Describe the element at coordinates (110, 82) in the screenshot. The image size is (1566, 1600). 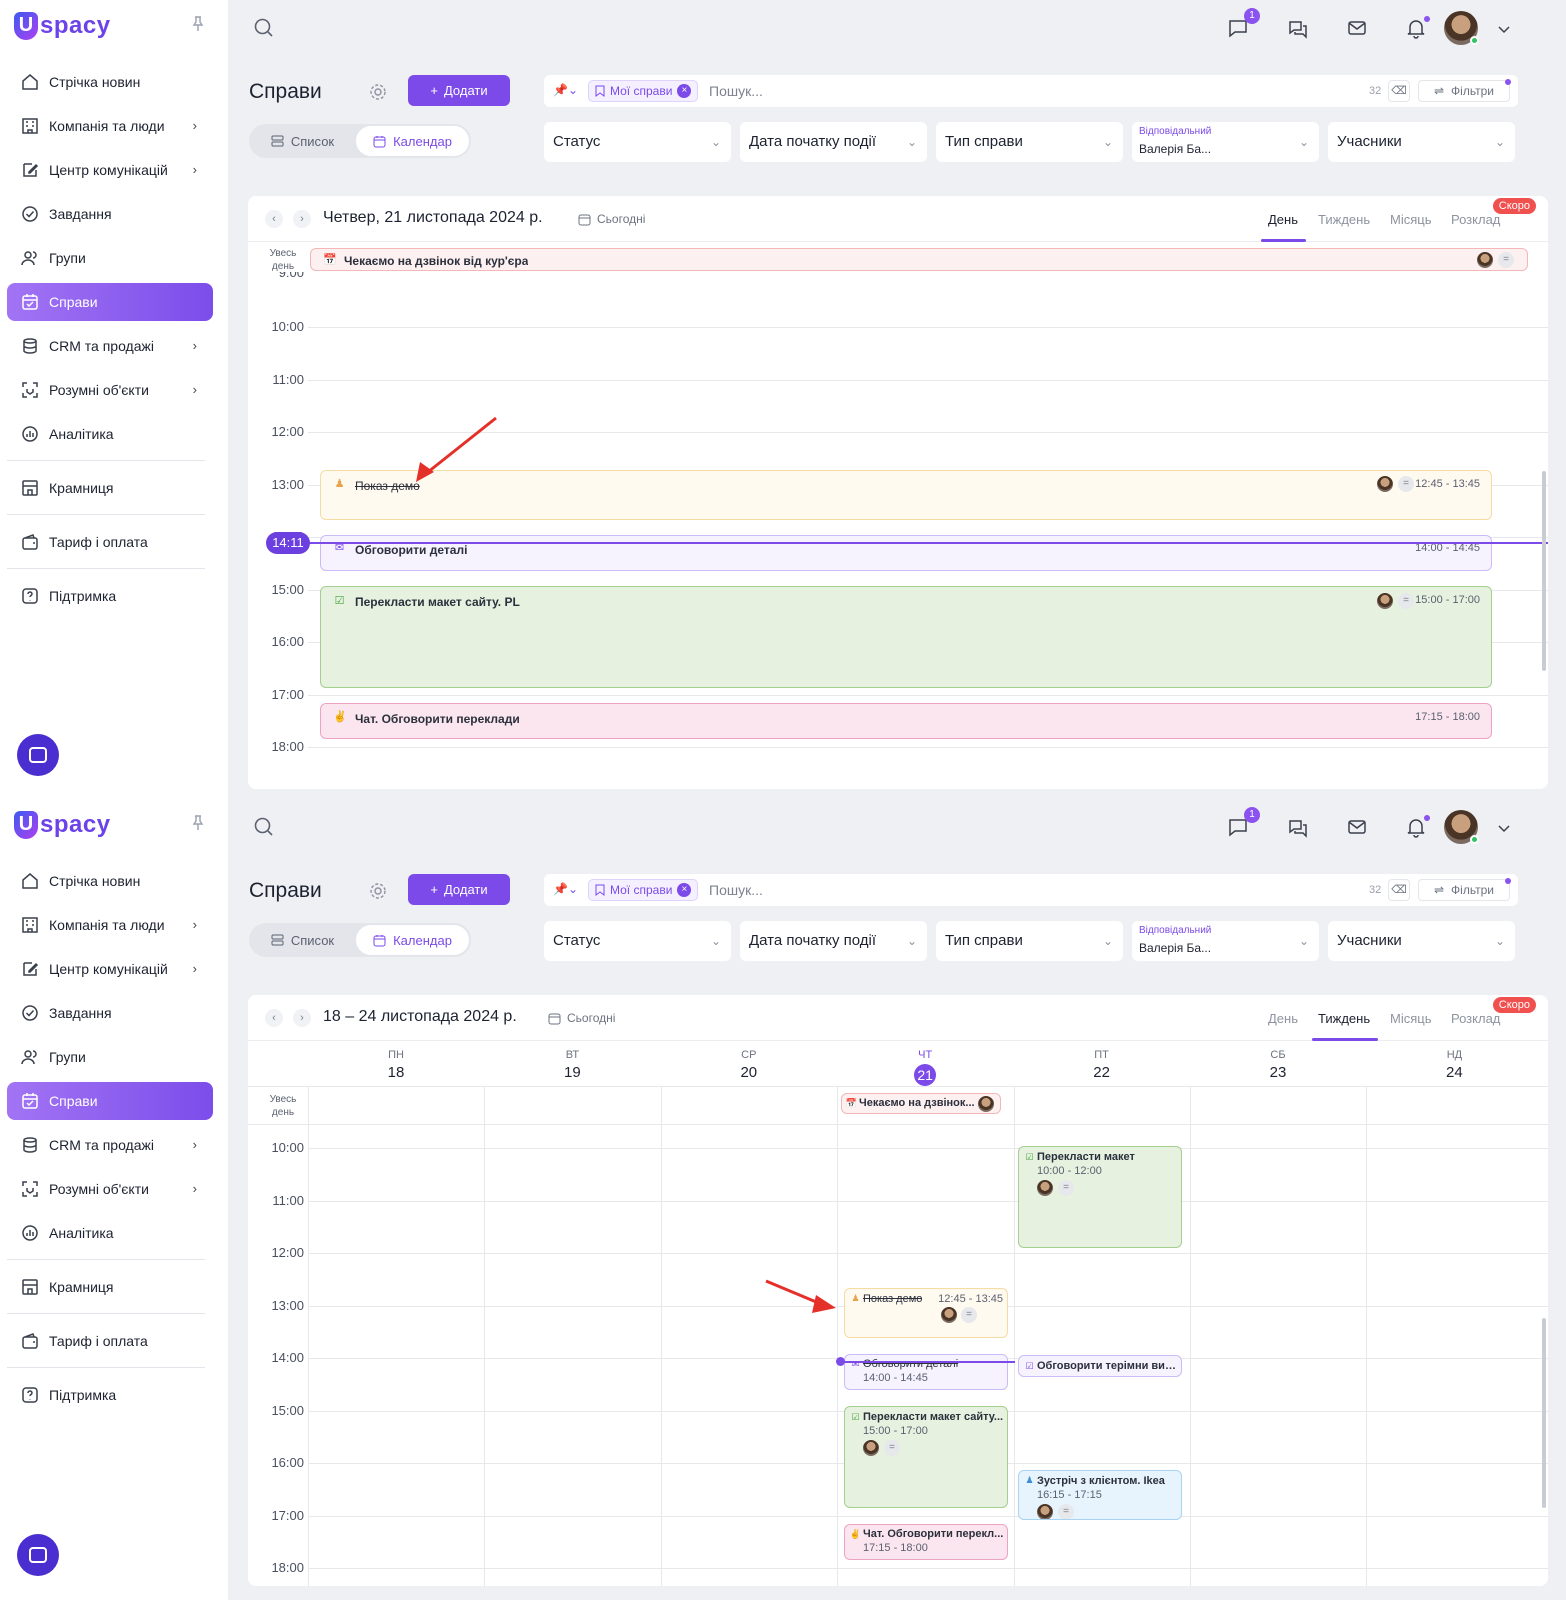
I see `sidebar-item-0: Стрічка новин` at that location.